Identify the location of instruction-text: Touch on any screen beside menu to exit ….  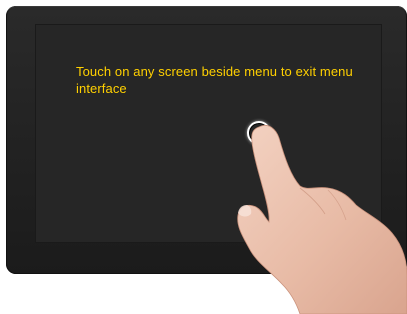
(214, 80).